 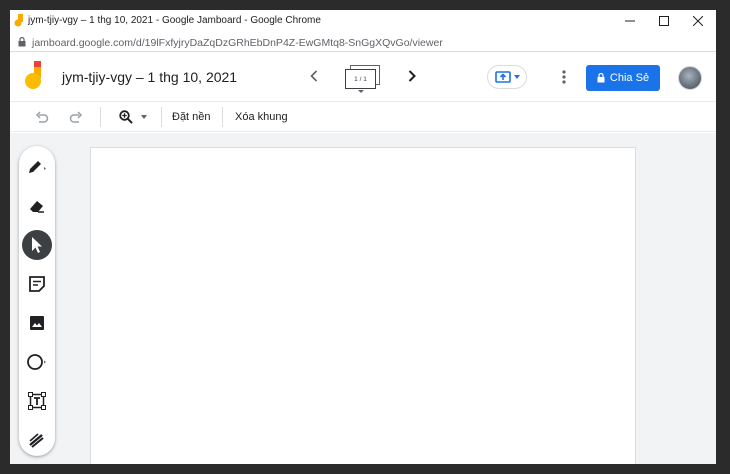 I want to click on image-icon, so click(x=37, y=323).